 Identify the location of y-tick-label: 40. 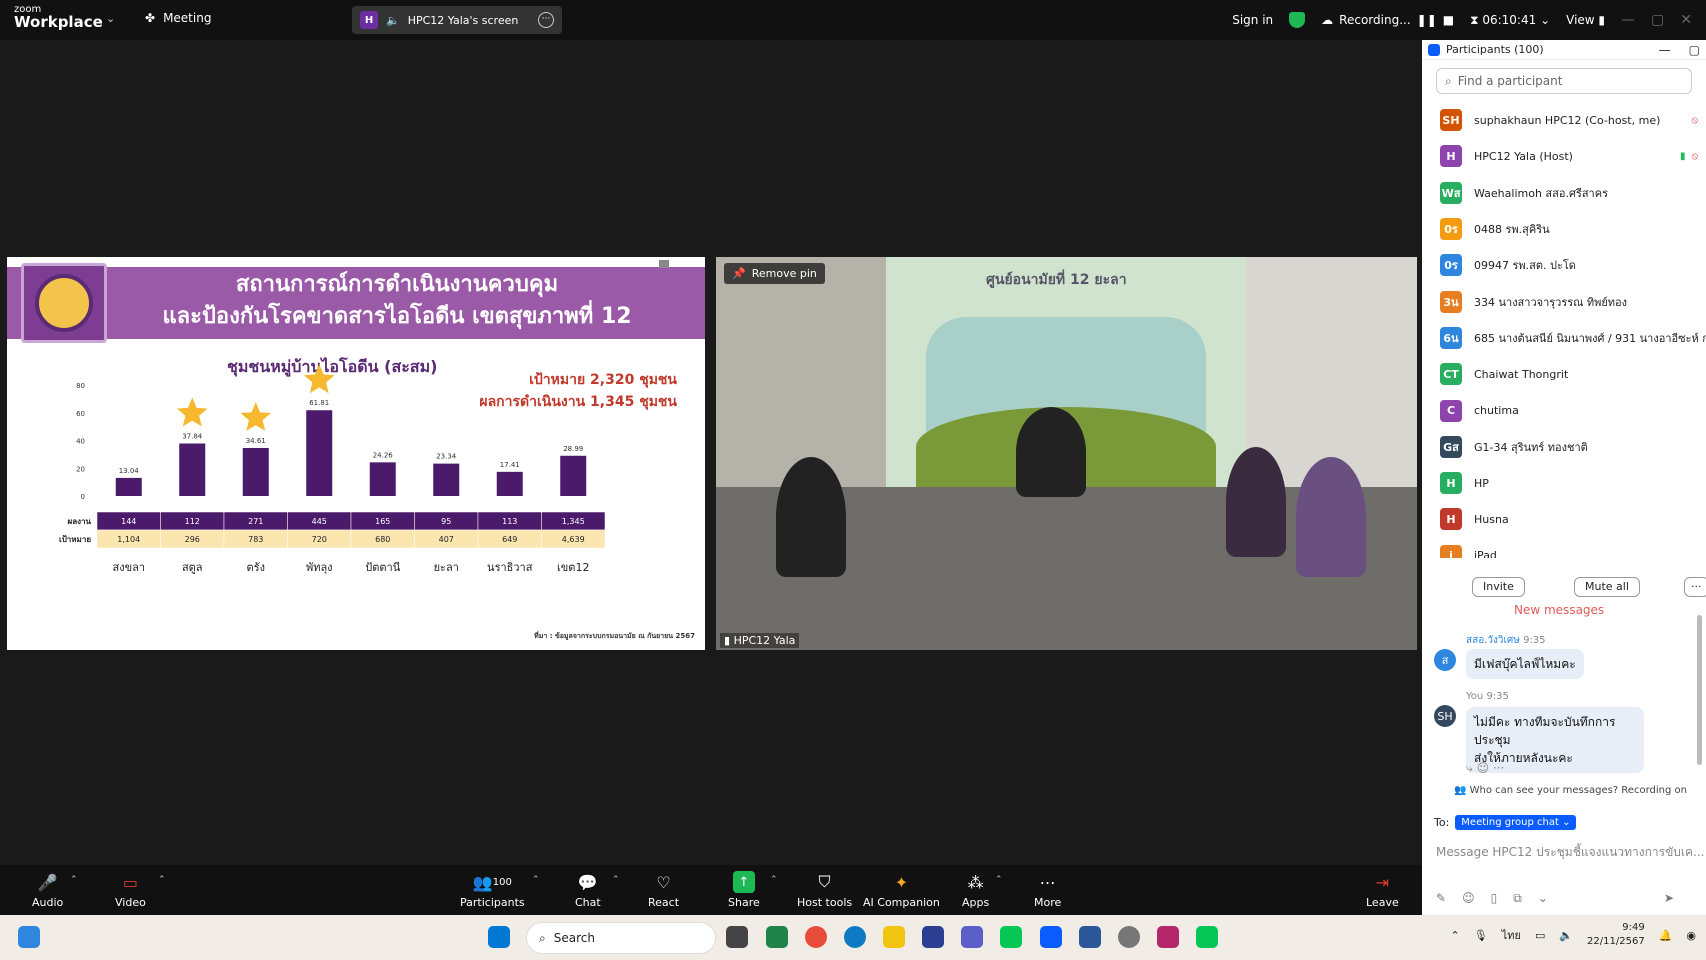
(80, 442).